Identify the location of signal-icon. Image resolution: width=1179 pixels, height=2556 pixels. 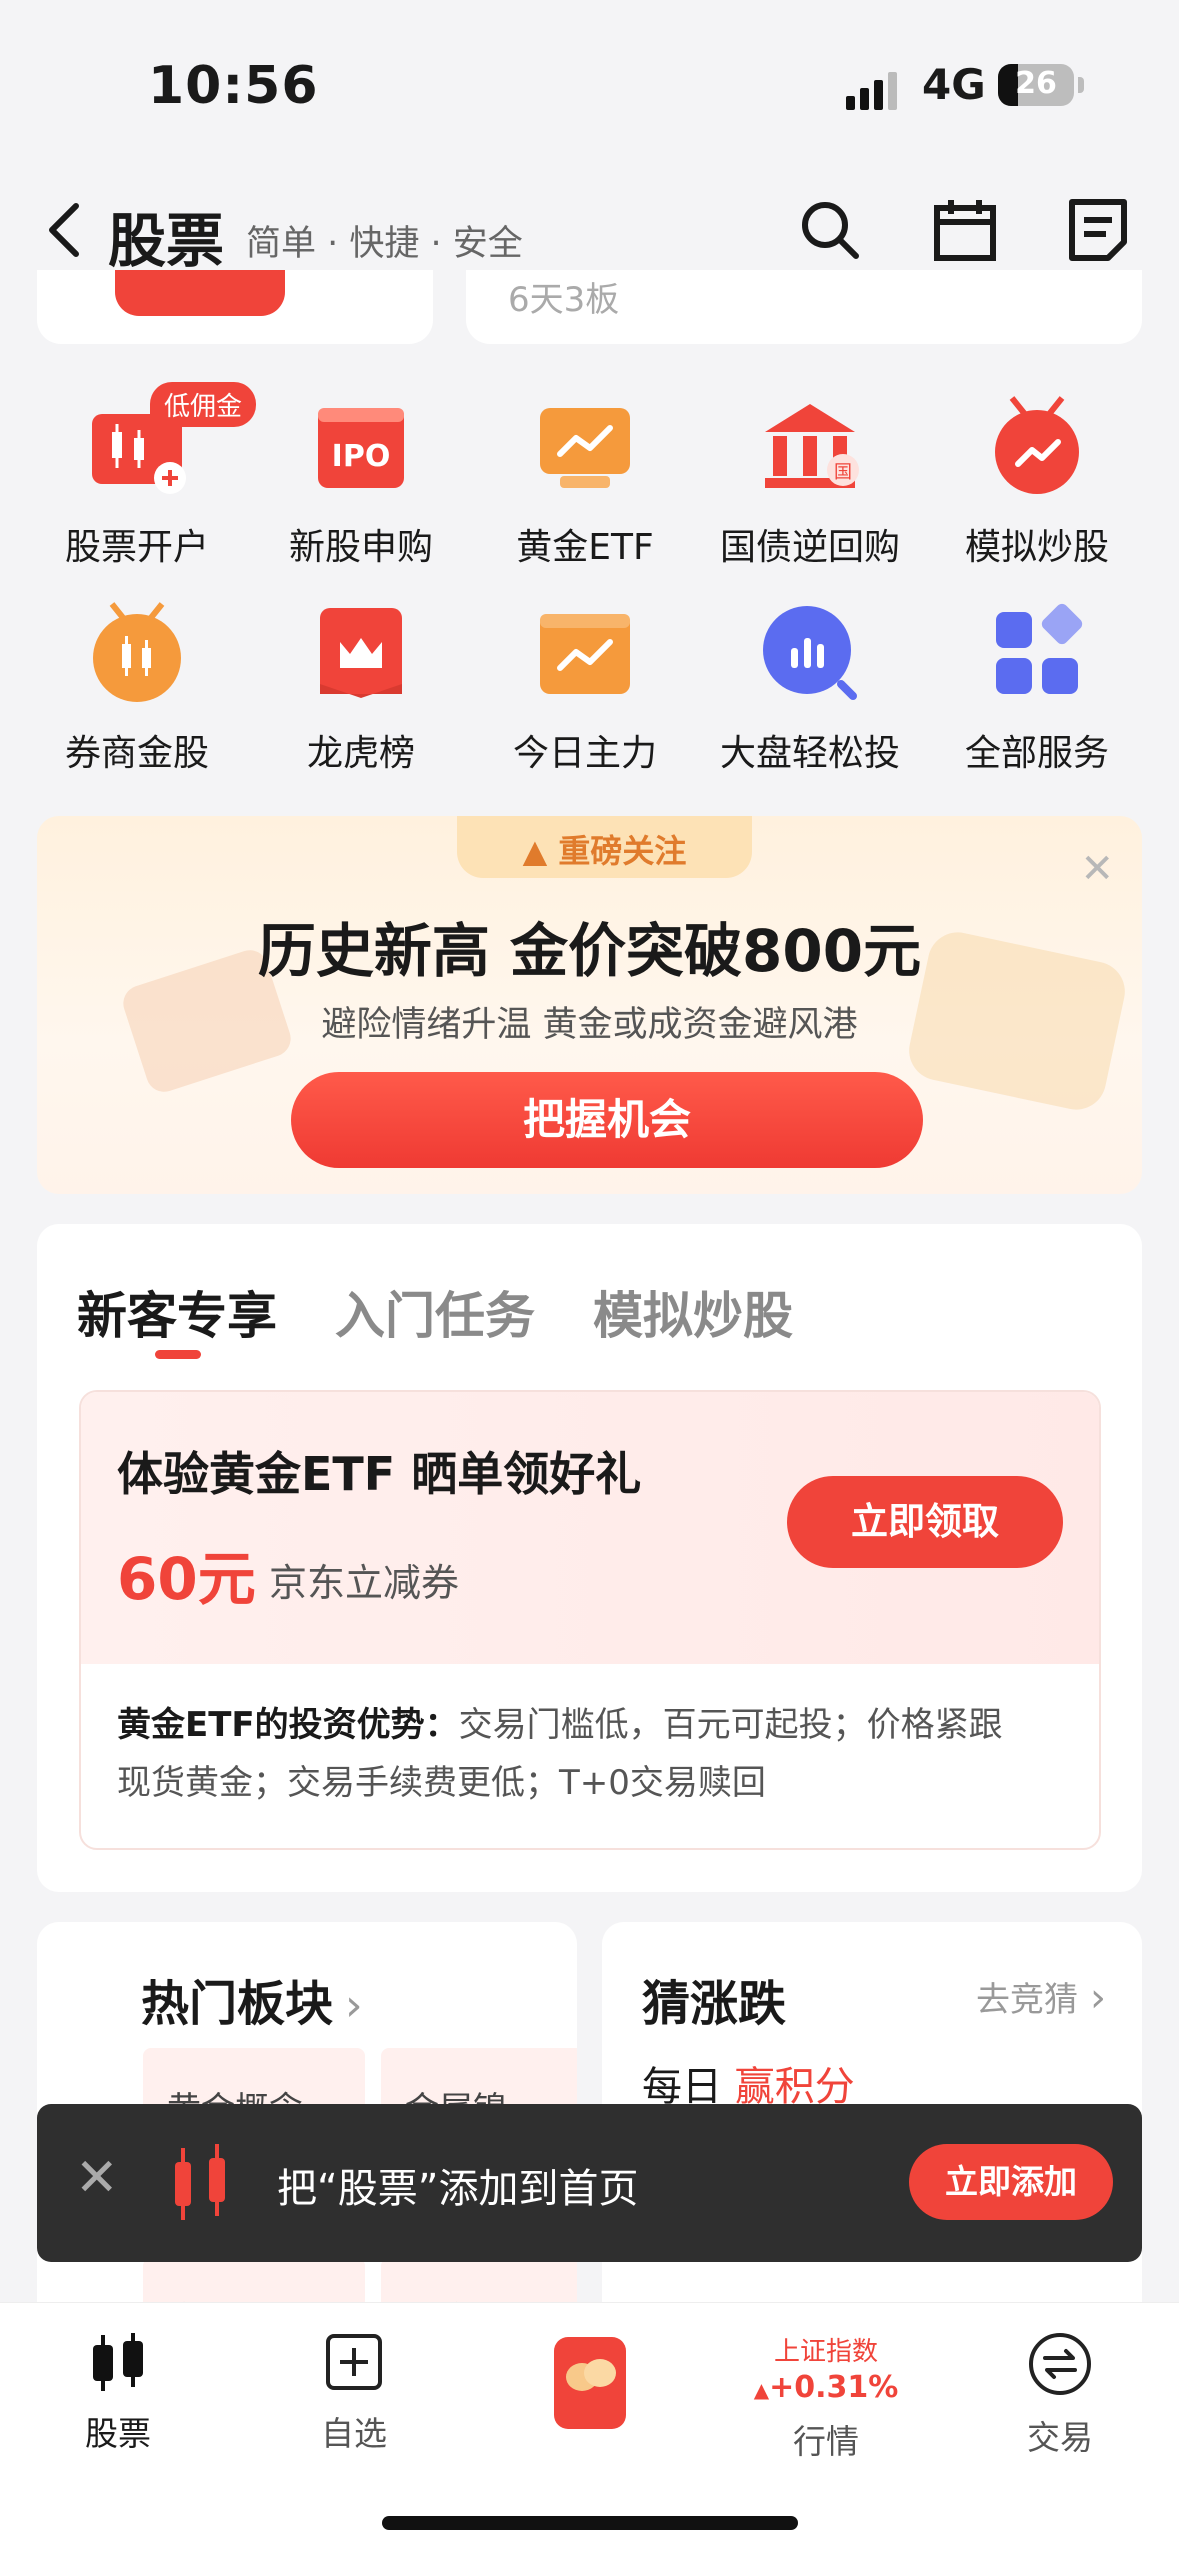
(871, 91).